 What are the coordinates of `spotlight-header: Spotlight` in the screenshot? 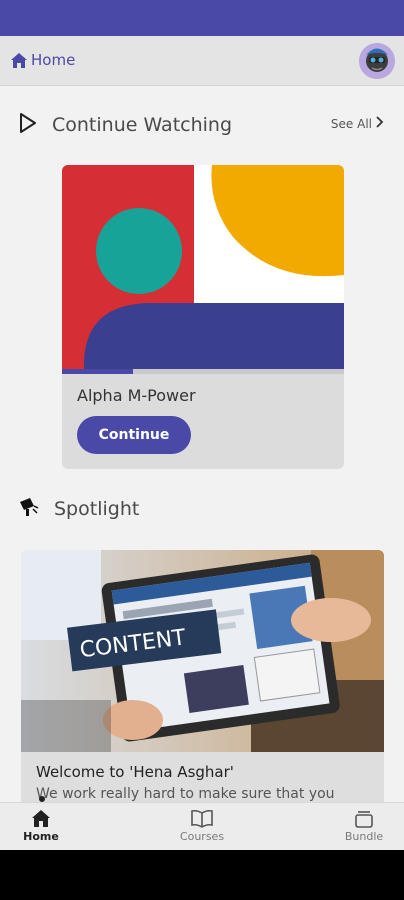 It's located at (78, 509).